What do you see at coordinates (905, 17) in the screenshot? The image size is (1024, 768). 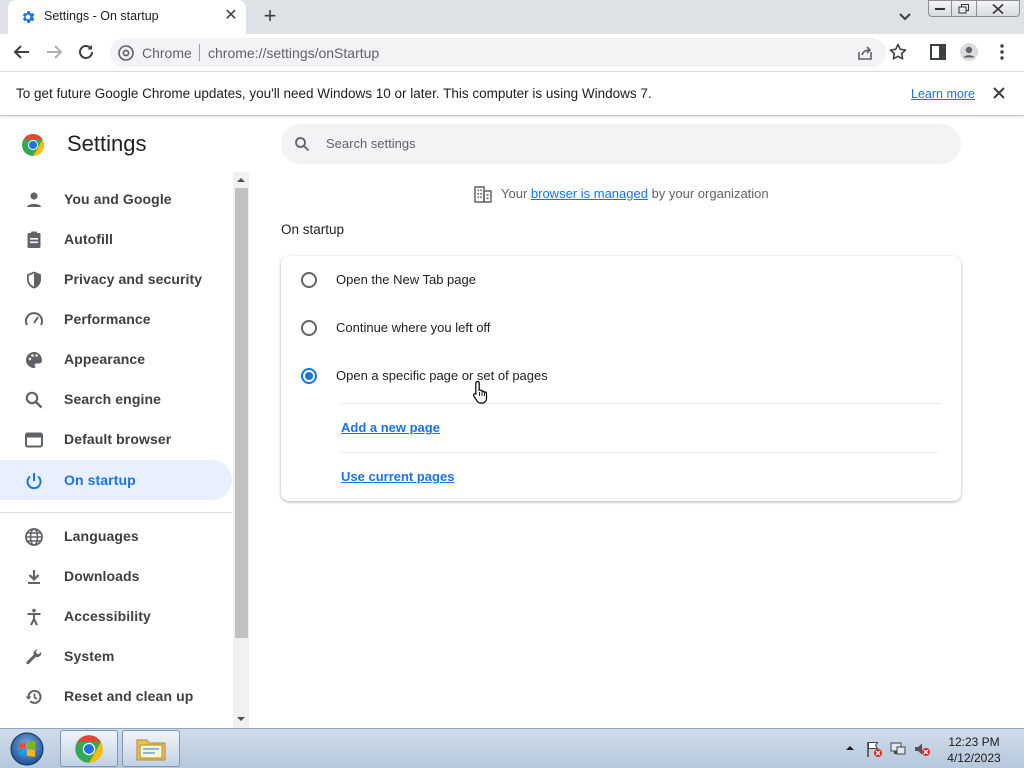 I see `tab-search-chevron-icon` at bounding box center [905, 17].